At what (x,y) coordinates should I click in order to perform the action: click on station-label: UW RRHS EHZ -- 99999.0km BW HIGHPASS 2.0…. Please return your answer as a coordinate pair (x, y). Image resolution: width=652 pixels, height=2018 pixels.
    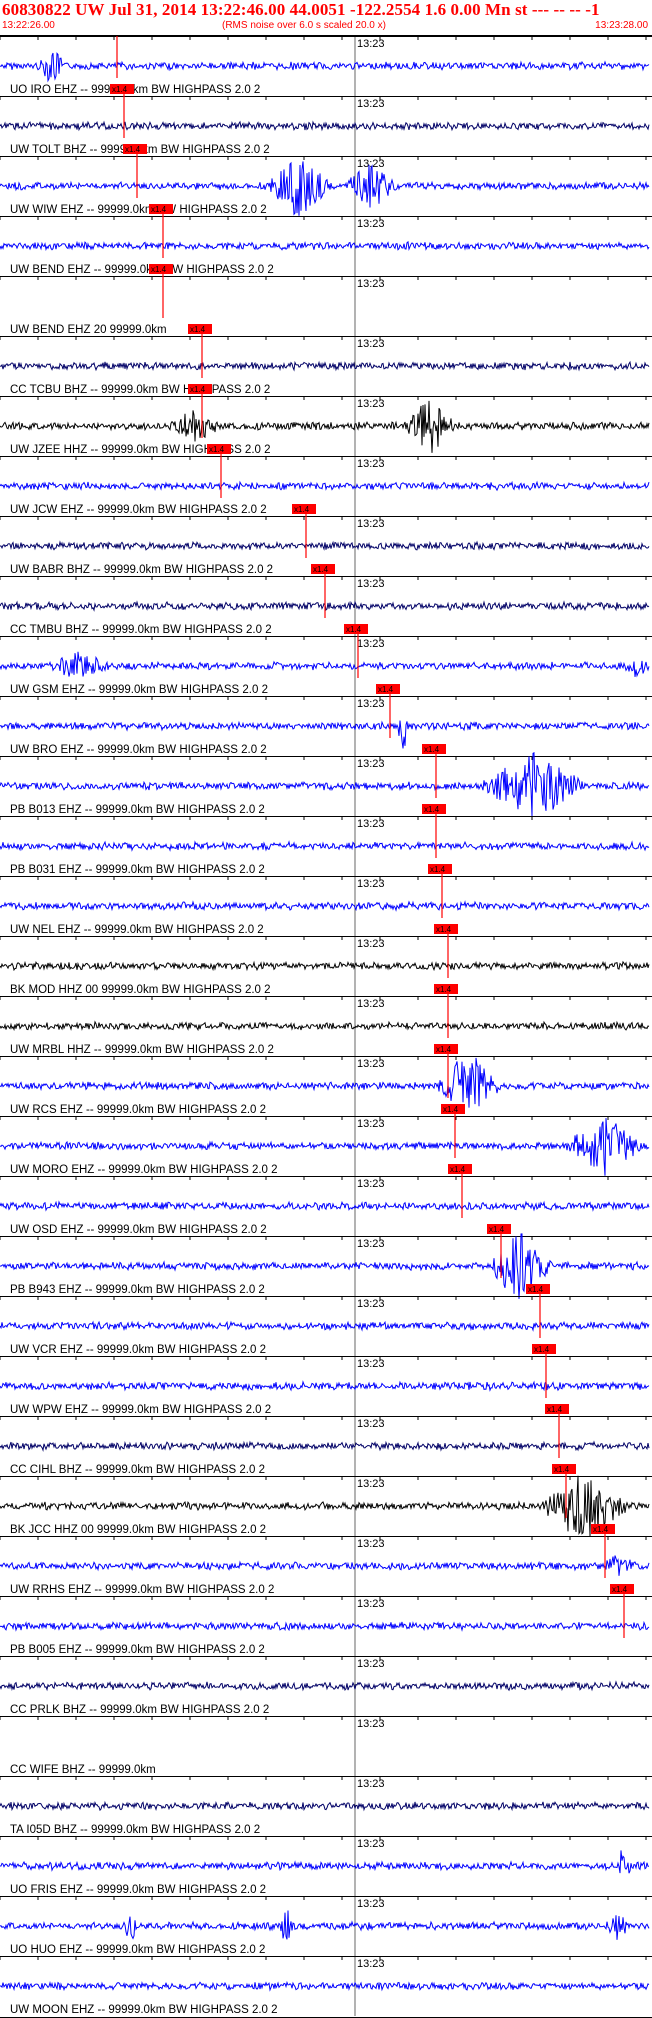
    Looking at the image, I should click on (142, 1590).